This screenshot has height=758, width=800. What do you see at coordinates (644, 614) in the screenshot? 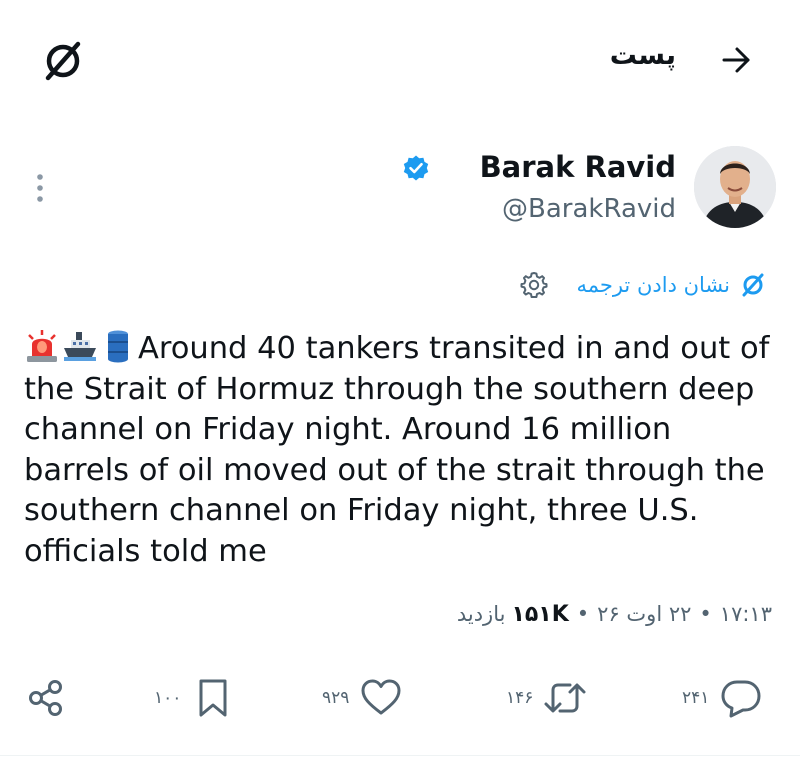
I see `tweet-date: ۲۲ اوت ۲۶` at bounding box center [644, 614].